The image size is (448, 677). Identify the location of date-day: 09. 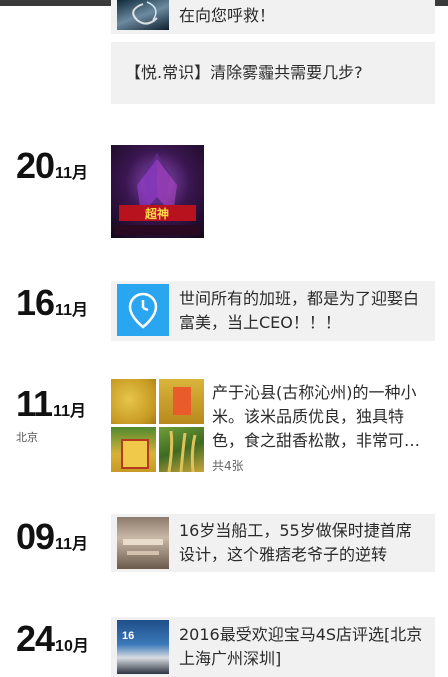
(35, 536).